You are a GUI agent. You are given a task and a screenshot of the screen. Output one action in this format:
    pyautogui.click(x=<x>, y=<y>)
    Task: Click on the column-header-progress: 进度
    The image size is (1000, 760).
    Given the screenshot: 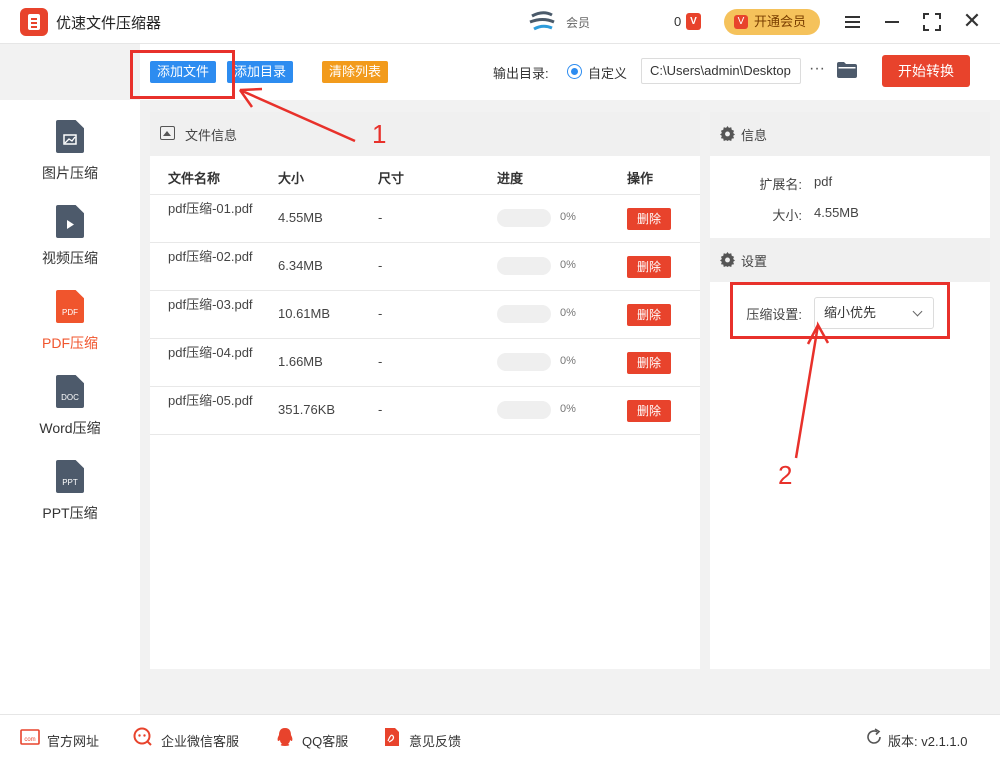 What is the action you would take?
    pyautogui.click(x=510, y=178)
    